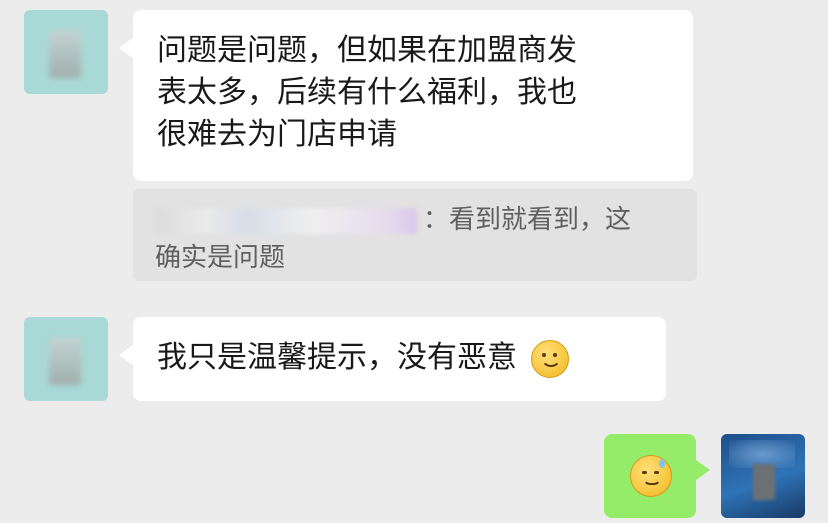 The height and width of the screenshot is (523, 828). I want to click on message-text-line: 很难去为门店申请, so click(277, 134).